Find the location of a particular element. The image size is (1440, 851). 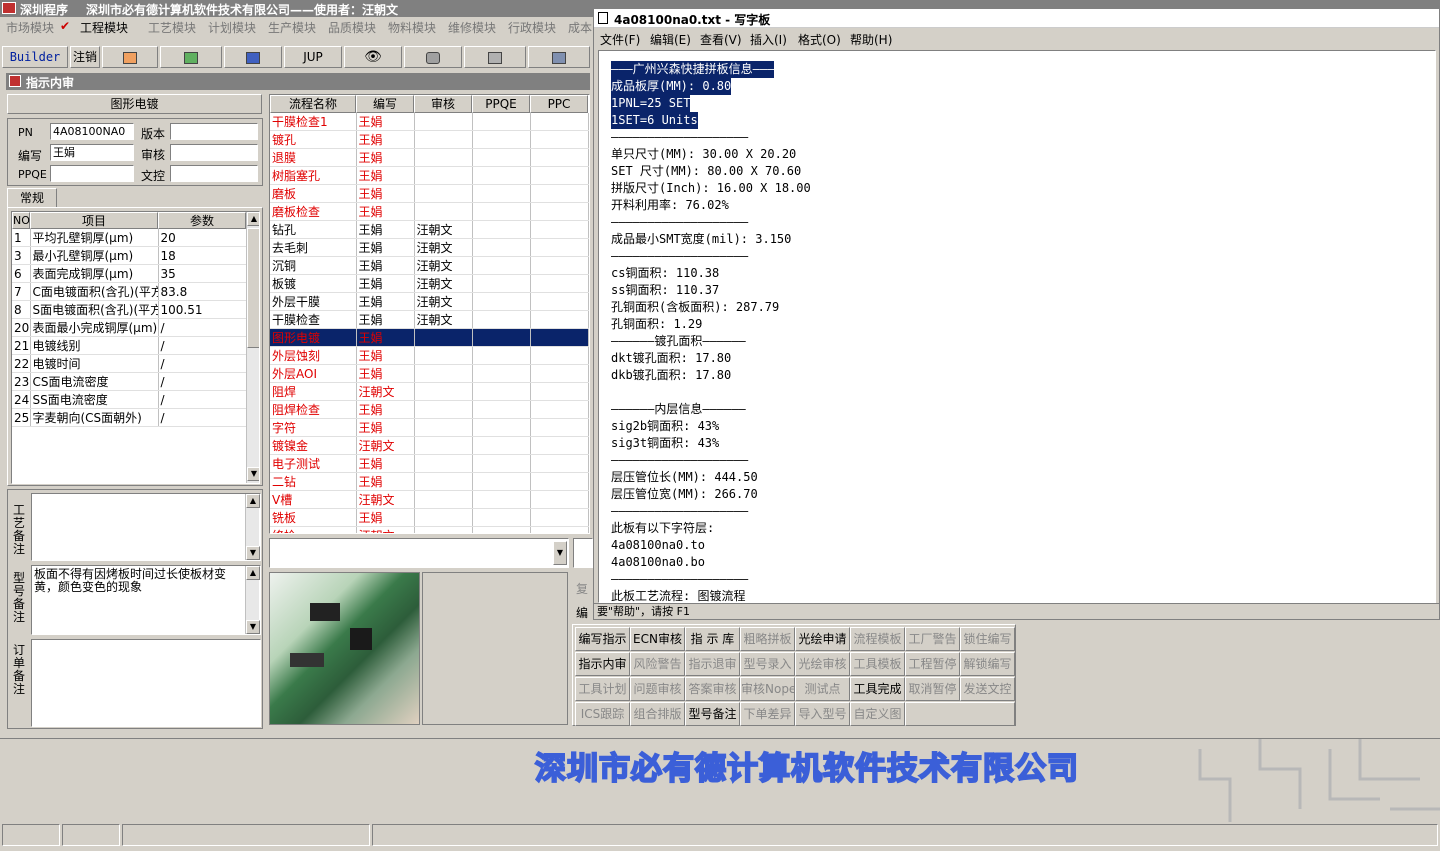

table-row: 1 平均孔壁铜厚(μm) 20 is located at coordinates (129, 238).